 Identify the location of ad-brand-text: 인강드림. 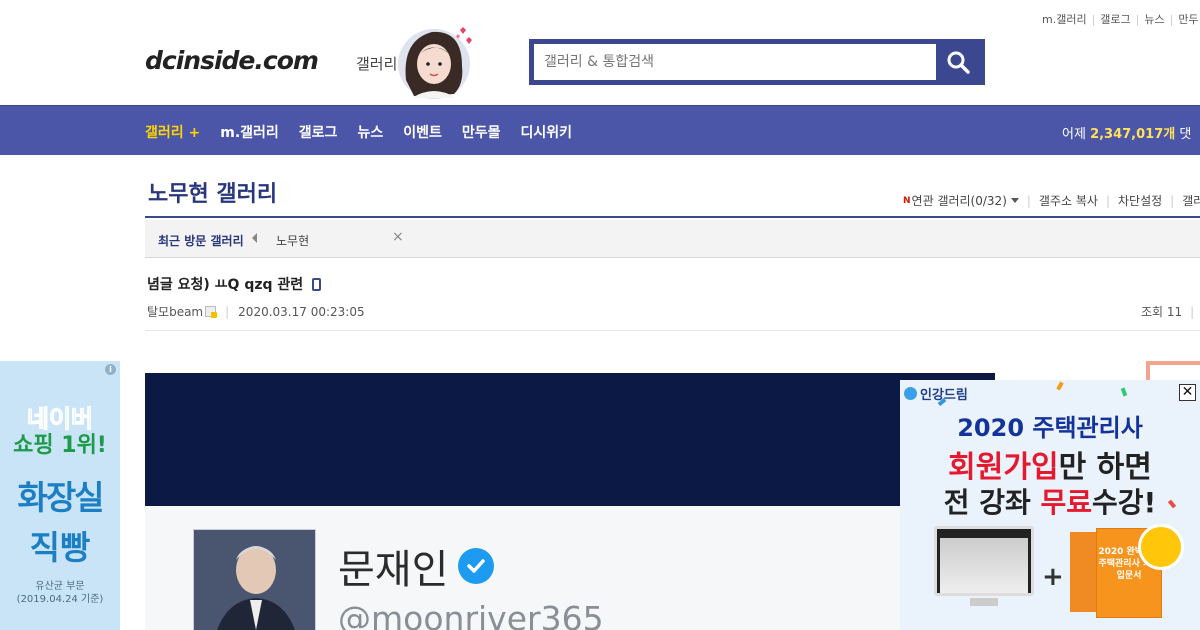
(944, 395).